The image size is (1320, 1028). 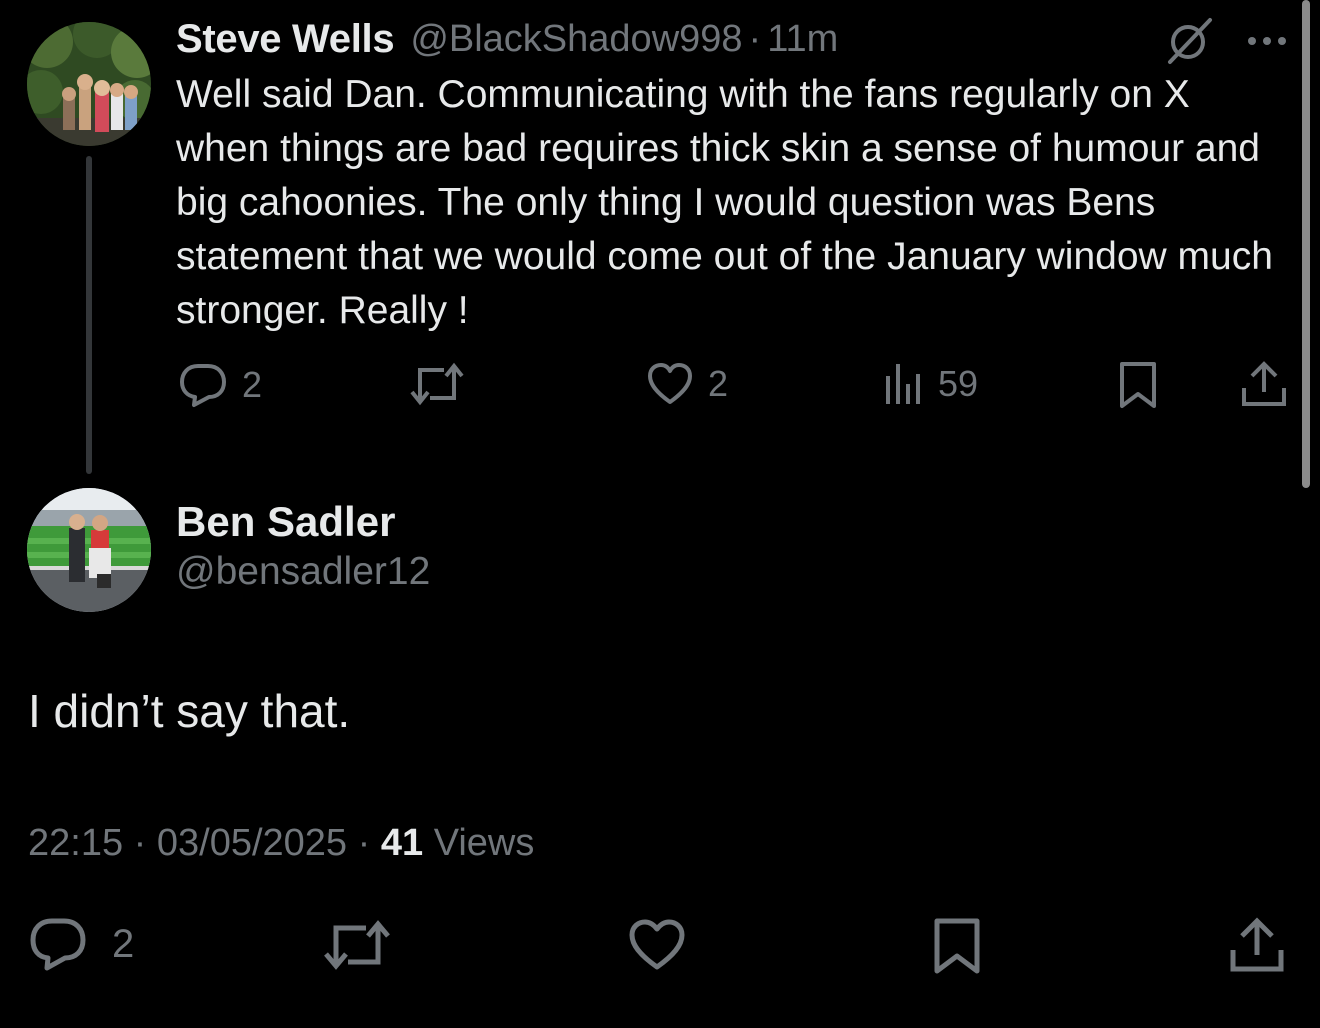 I want to click on main-share-button, so click(x=1257, y=945).